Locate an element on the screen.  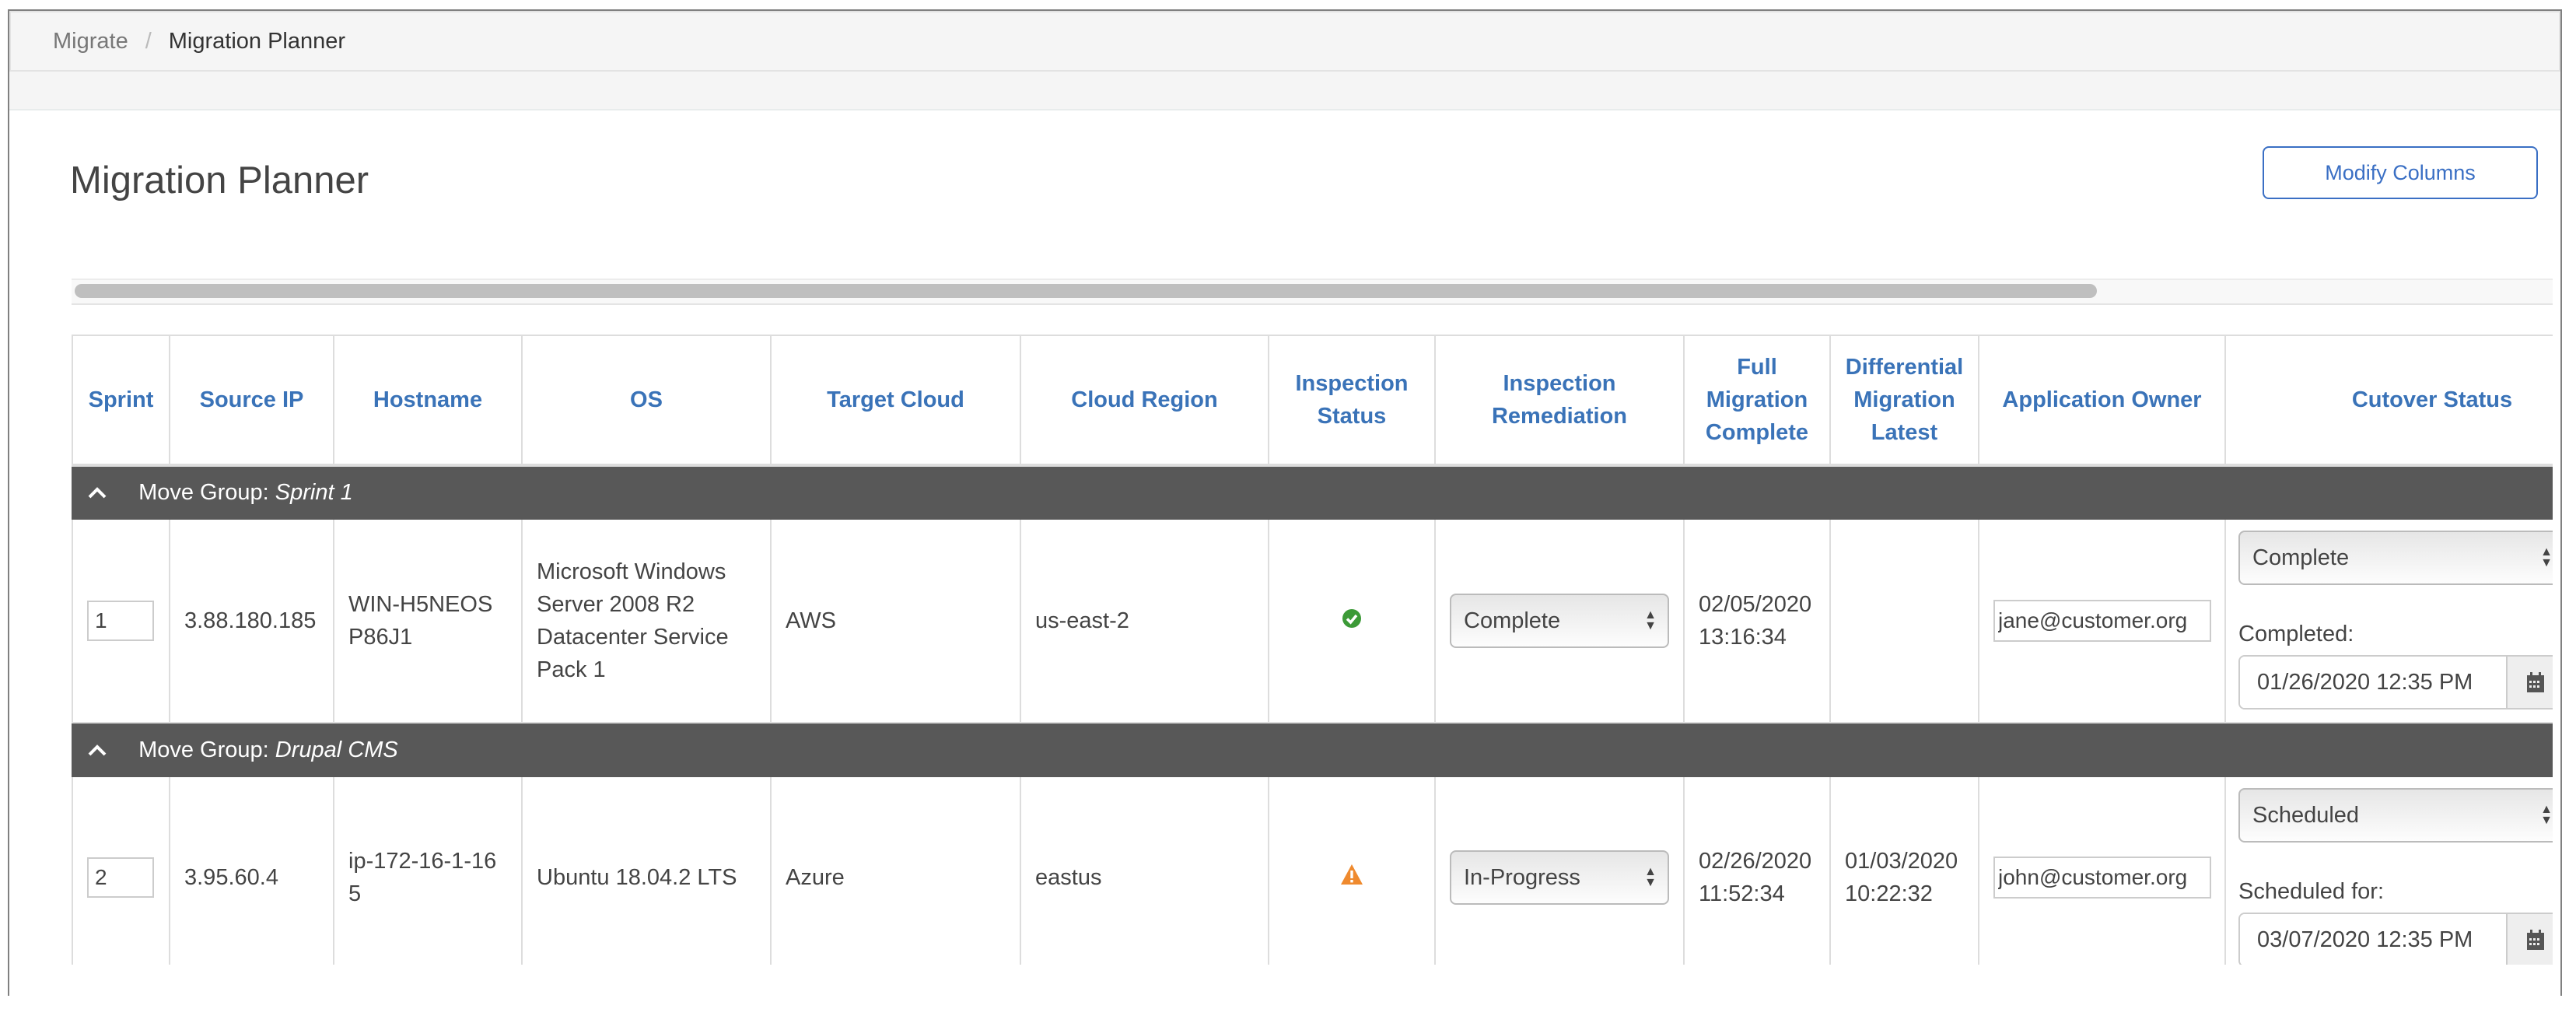
move-group-row: Move Group: Drupal CMS is located at coordinates (1313, 749).